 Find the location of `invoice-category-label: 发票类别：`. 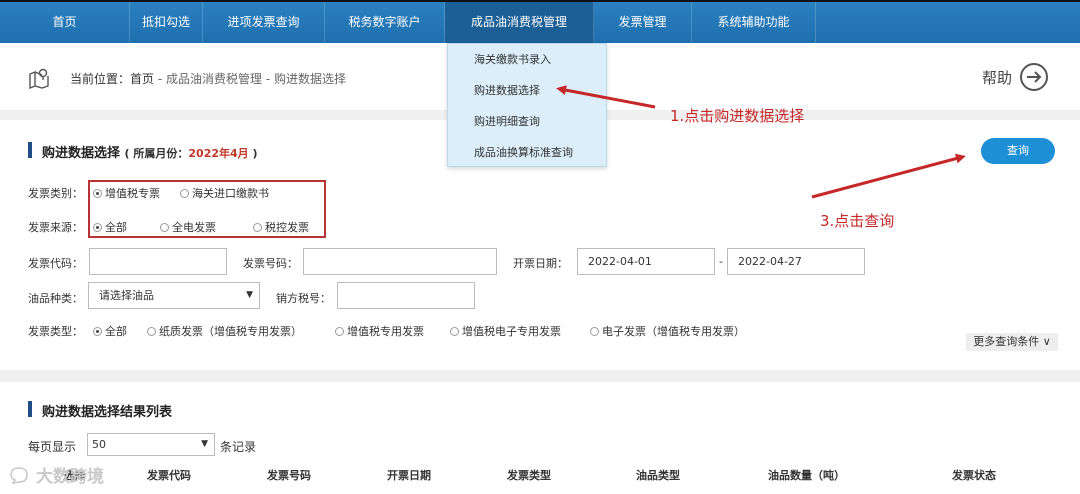

invoice-category-label: 发票类别： is located at coordinates (55, 193).